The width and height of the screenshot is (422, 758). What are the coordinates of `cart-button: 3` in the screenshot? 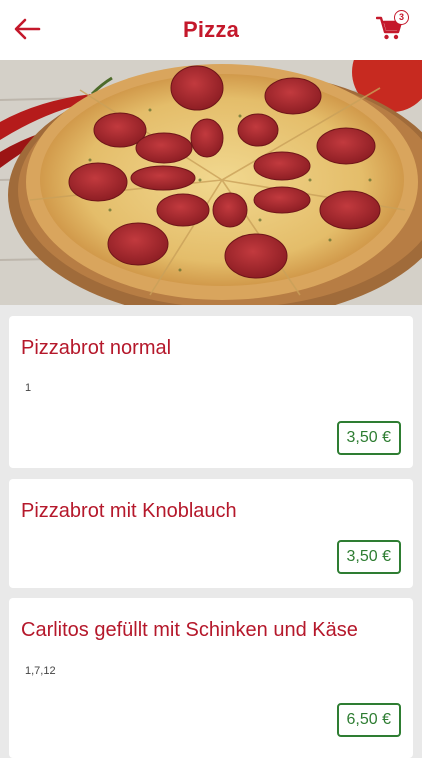 It's located at (392, 27).